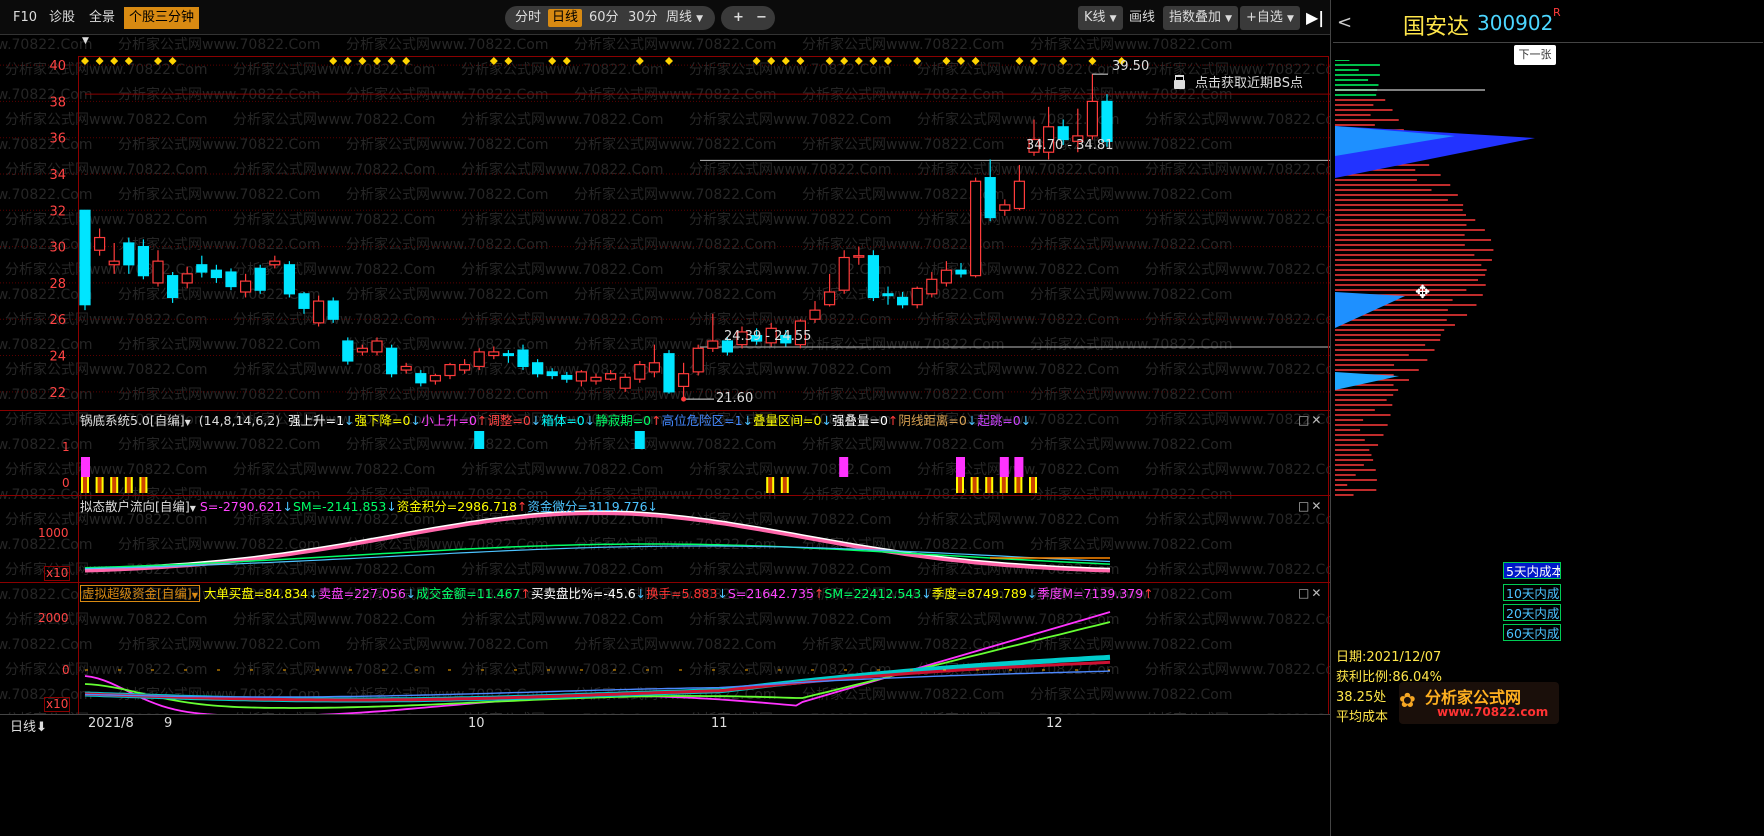  Describe the element at coordinates (162, 18) in the screenshot. I see `three-minute-button: 个股三分钟` at that location.